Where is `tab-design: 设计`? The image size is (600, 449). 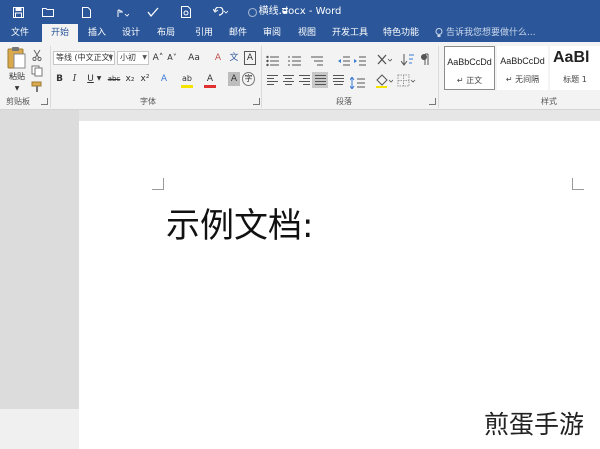
tab-design: 设计 is located at coordinates (131, 33).